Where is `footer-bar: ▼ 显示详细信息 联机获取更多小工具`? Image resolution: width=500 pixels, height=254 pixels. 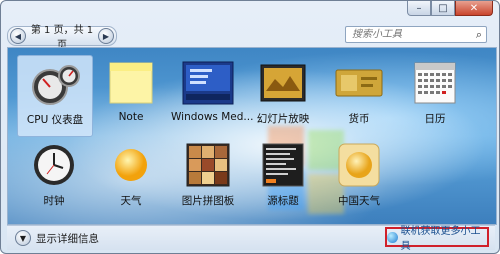 footer-bar: ▼ 显示详细信息 联机获取更多小工具 is located at coordinates (251, 238).